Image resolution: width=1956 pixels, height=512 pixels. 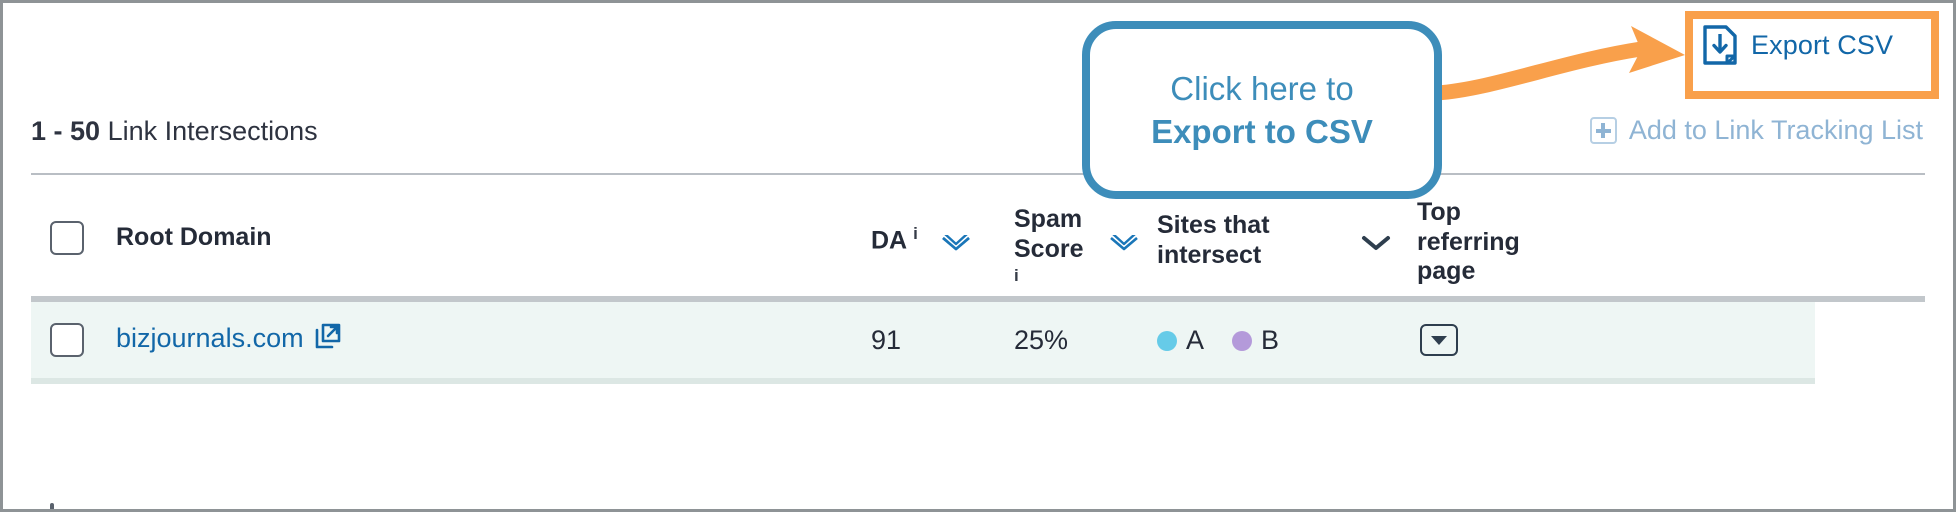 I want to click on table-row: bizjournals.com 91 25% A B, so click(x=923, y=340).